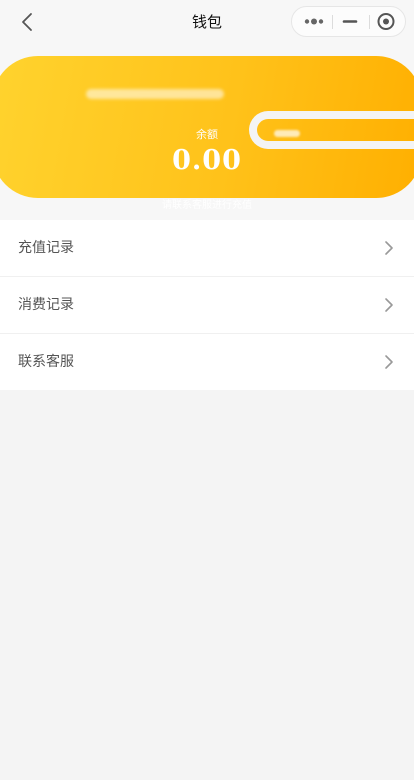 The height and width of the screenshot is (780, 414). I want to click on navigation-bar: 钱包, so click(207, 23).